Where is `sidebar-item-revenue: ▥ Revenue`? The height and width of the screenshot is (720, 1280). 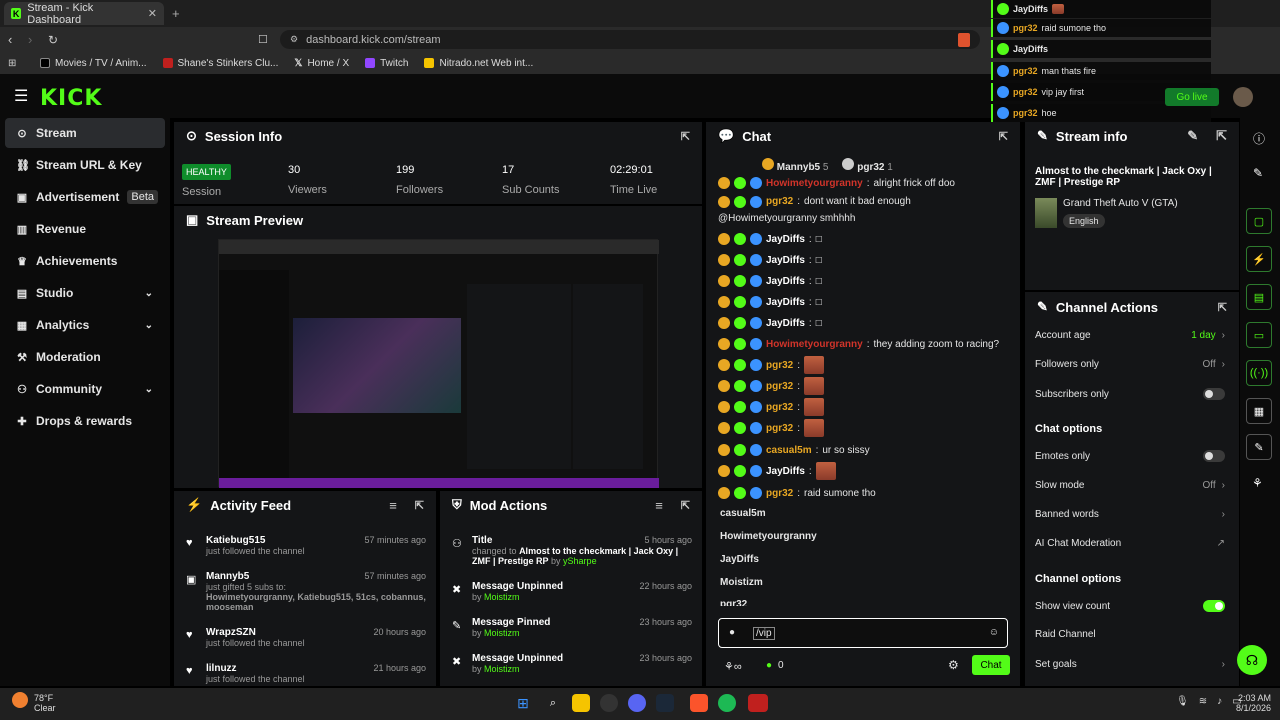
sidebar-item-revenue: ▥ Revenue is located at coordinates (85, 229).